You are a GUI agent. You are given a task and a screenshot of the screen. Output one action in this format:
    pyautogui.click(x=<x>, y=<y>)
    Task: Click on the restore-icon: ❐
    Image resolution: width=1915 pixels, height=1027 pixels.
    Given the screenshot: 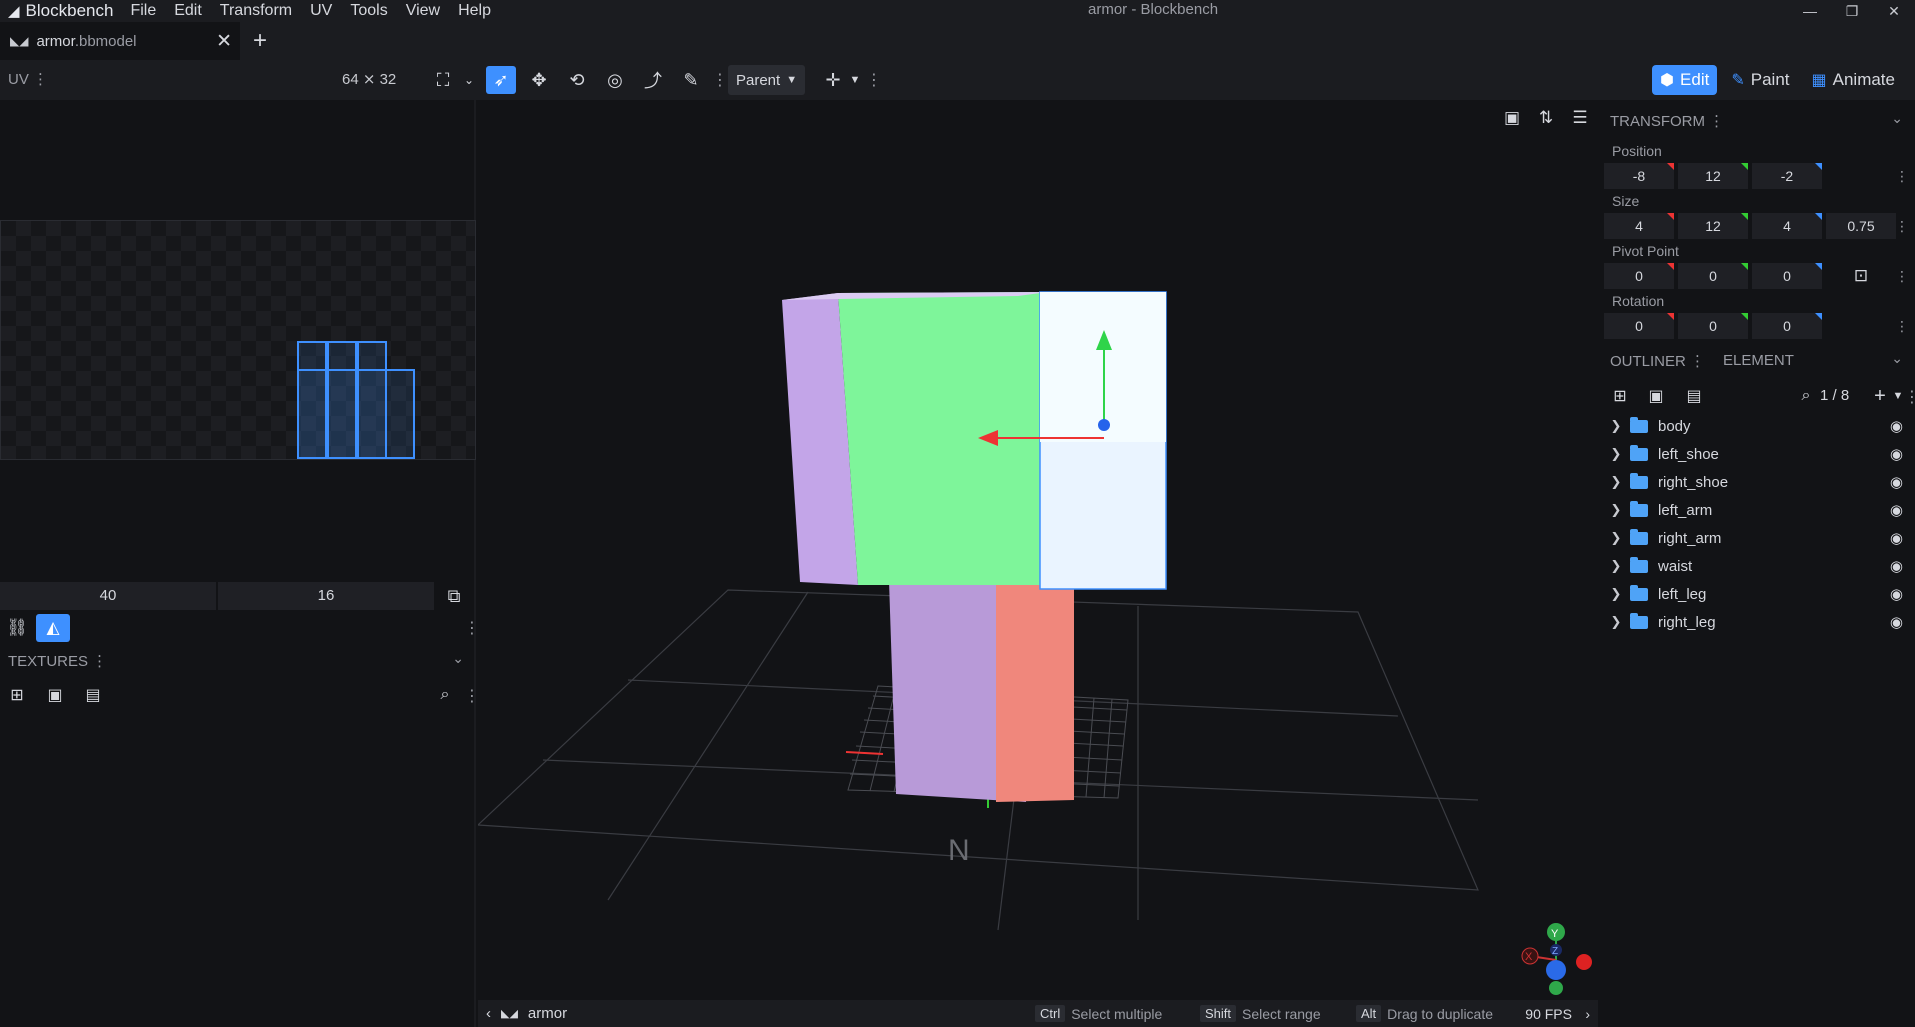 What is the action you would take?
    pyautogui.click(x=1852, y=11)
    